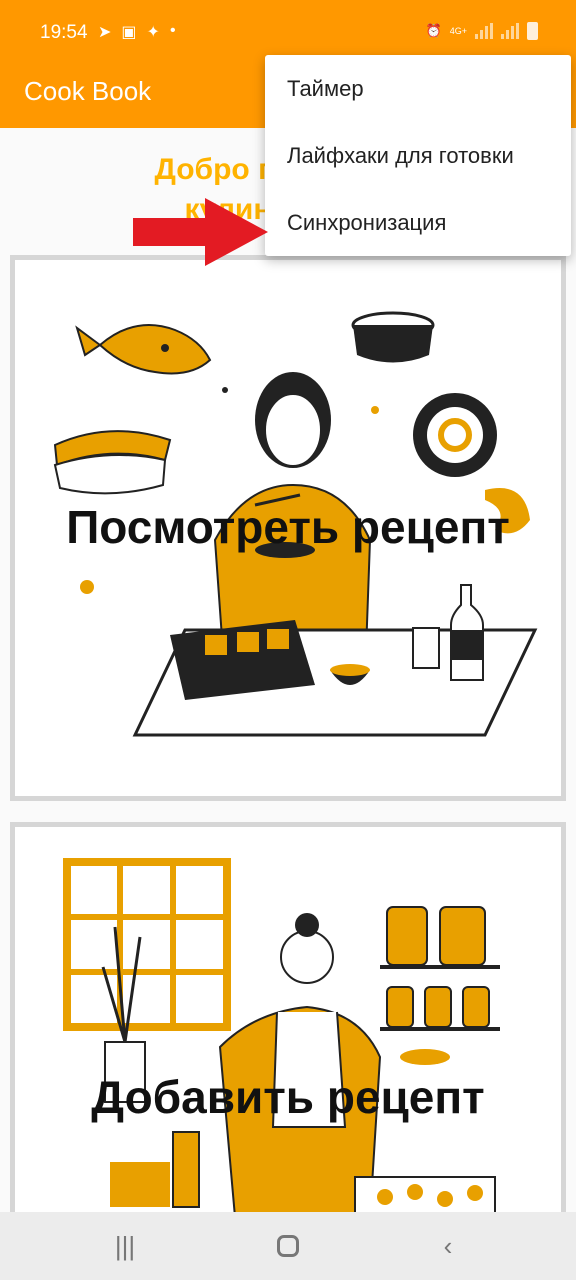 Image resolution: width=576 pixels, height=1280 pixels. I want to click on menu-item-lifehacks: Лайфхаки для готовки, so click(418, 155).